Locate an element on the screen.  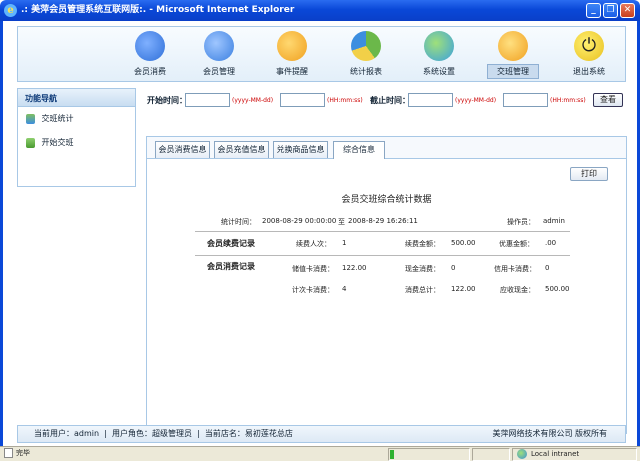
browser-statusbar: 完毕 Local intranet is located at coordinates (320, 453).